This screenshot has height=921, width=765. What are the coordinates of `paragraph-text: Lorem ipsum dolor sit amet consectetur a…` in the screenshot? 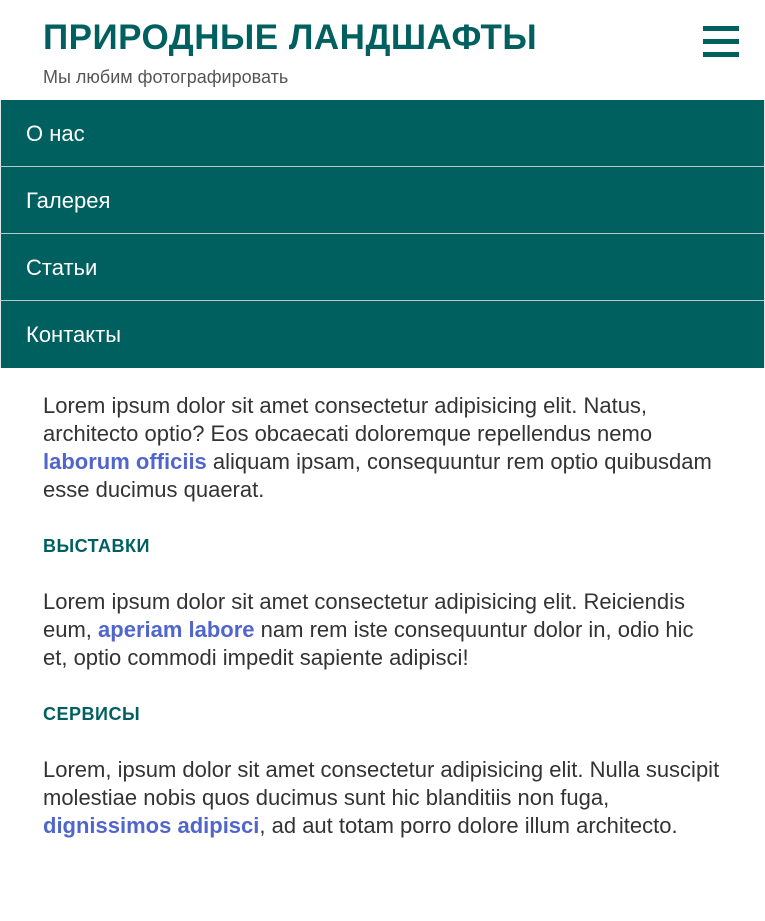 It's located at (348, 419).